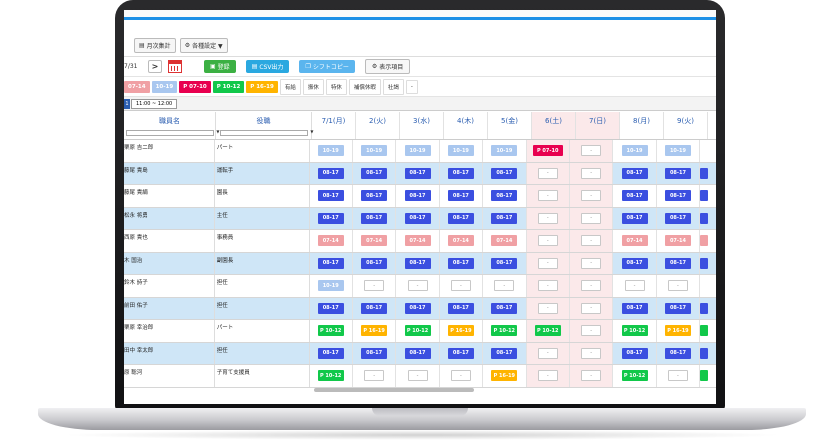  I want to click on legend-dash: -, so click(411, 86).